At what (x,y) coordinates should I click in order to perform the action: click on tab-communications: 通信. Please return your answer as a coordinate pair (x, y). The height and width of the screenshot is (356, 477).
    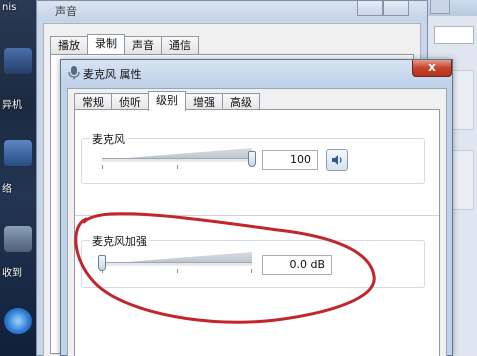
    Looking at the image, I should click on (180, 45).